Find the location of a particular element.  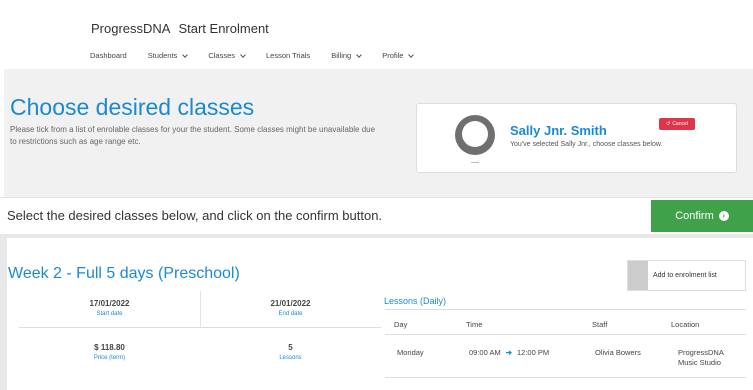

end-date-label: End date is located at coordinates (290, 314).